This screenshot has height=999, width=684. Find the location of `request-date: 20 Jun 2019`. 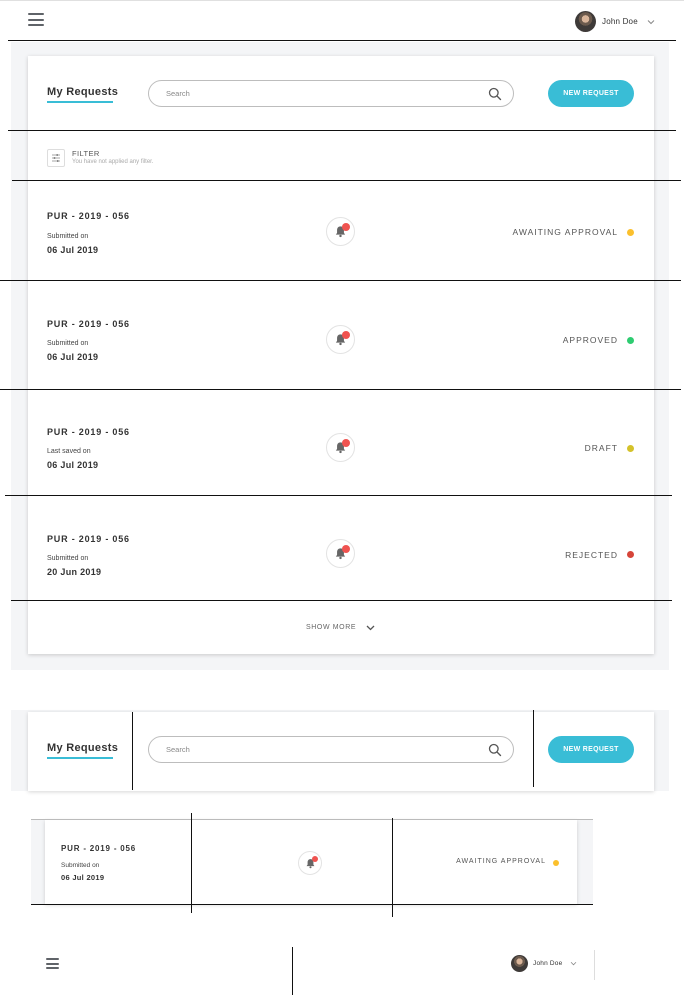

request-date: 20 Jun 2019 is located at coordinates (74, 572).